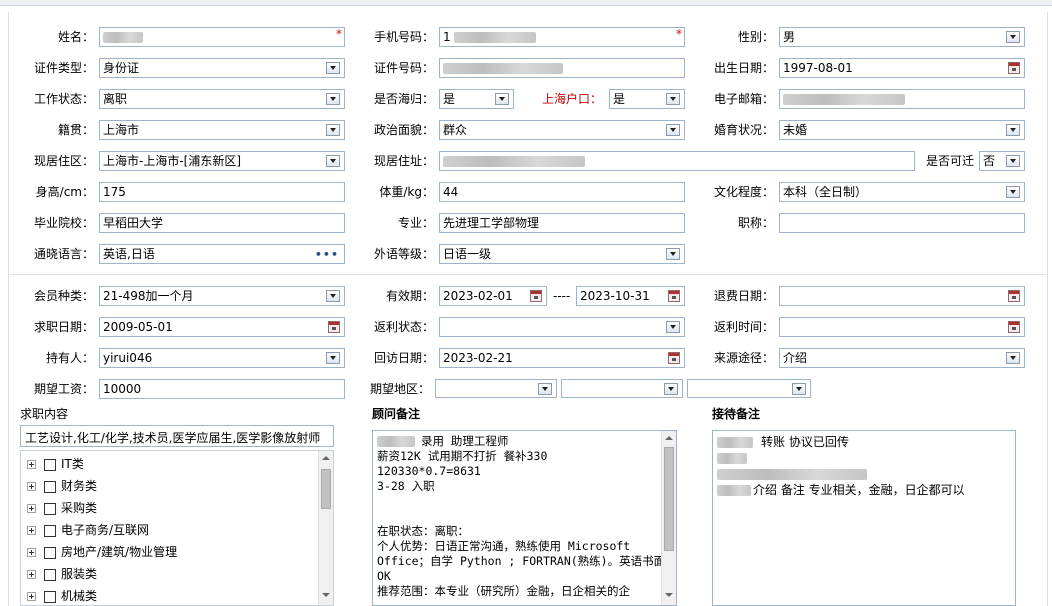  I want to click on birth-date-field: 1997-08-01, so click(902, 68).